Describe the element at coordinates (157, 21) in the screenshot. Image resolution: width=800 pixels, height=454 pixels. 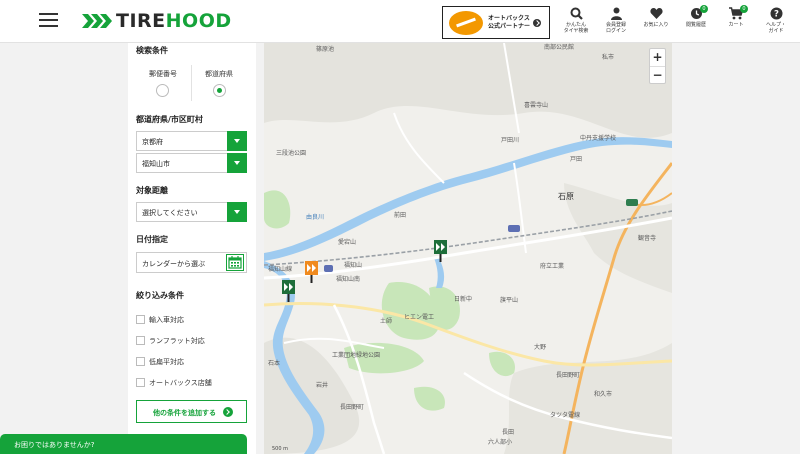
I see `site-logo: TIREHOOD` at that location.